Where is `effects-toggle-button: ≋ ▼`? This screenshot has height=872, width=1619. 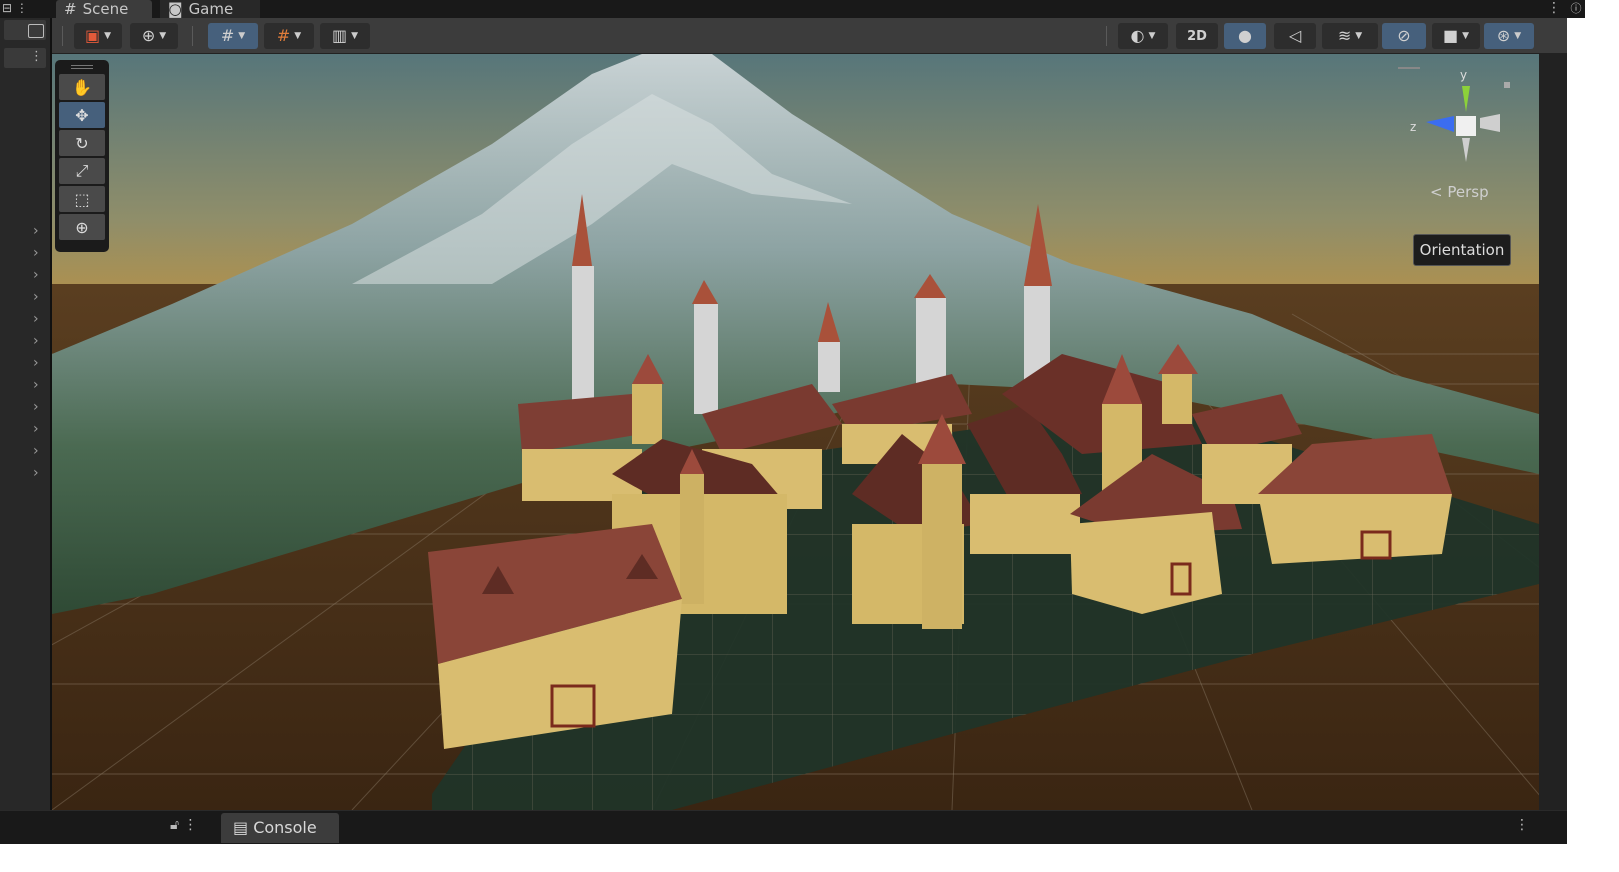 effects-toggle-button: ≋ ▼ is located at coordinates (1350, 36).